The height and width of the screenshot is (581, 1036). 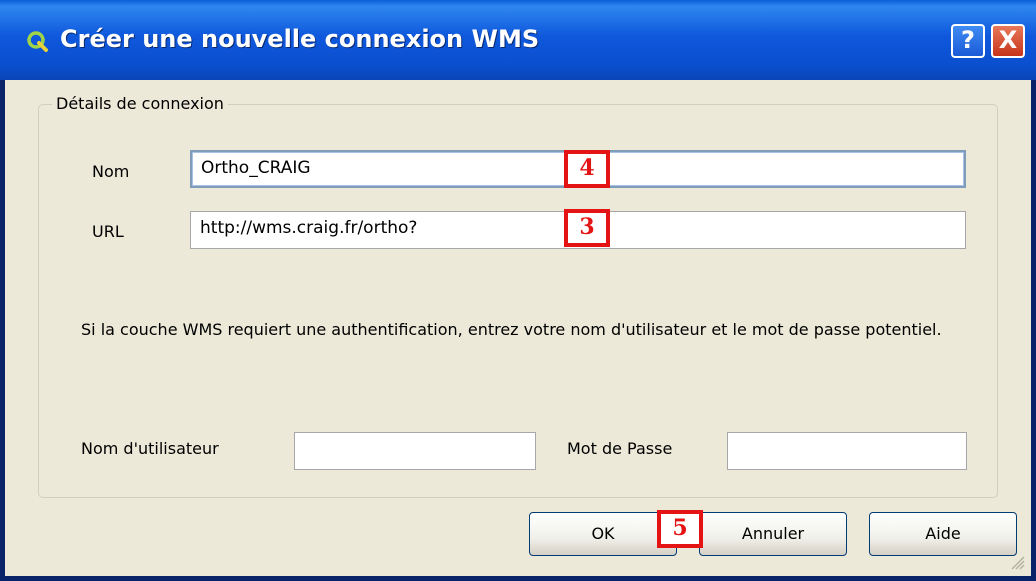 I want to click on close-icon: X, so click(x=1008, y=40).